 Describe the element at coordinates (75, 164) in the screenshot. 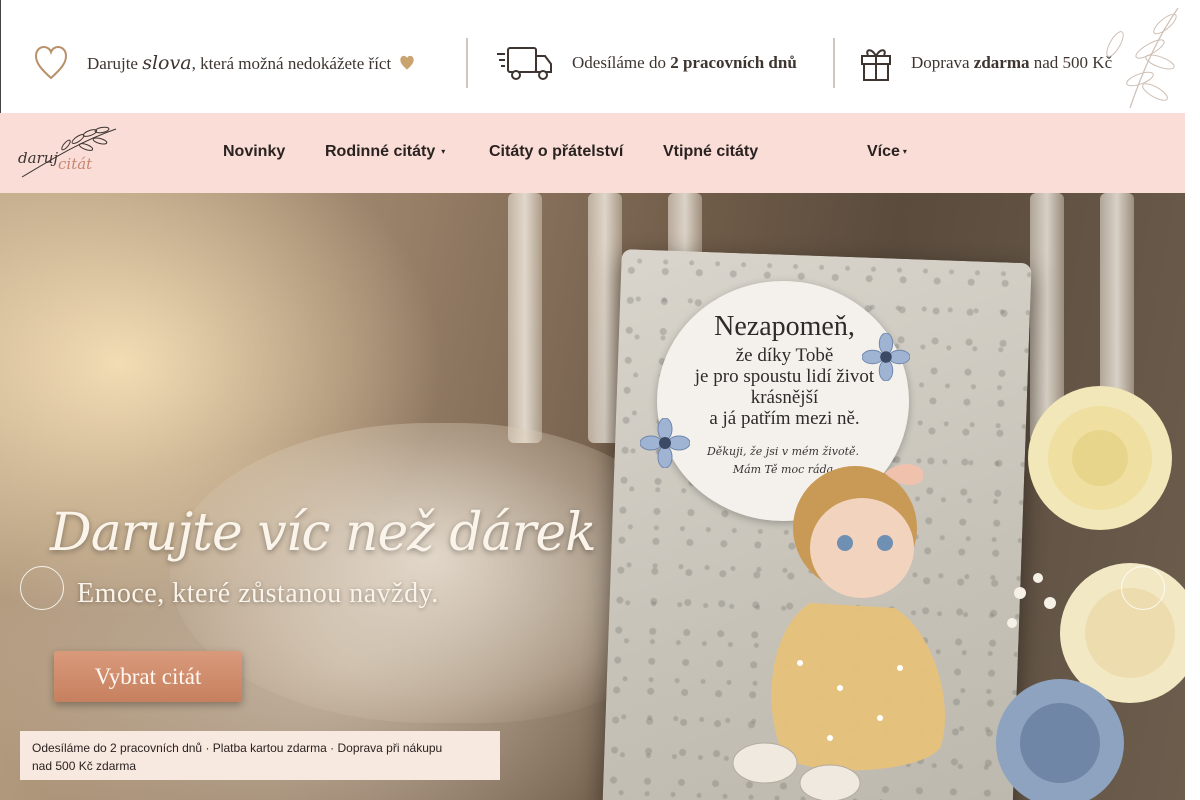

I see `logo-text-accent: citát` at that location.